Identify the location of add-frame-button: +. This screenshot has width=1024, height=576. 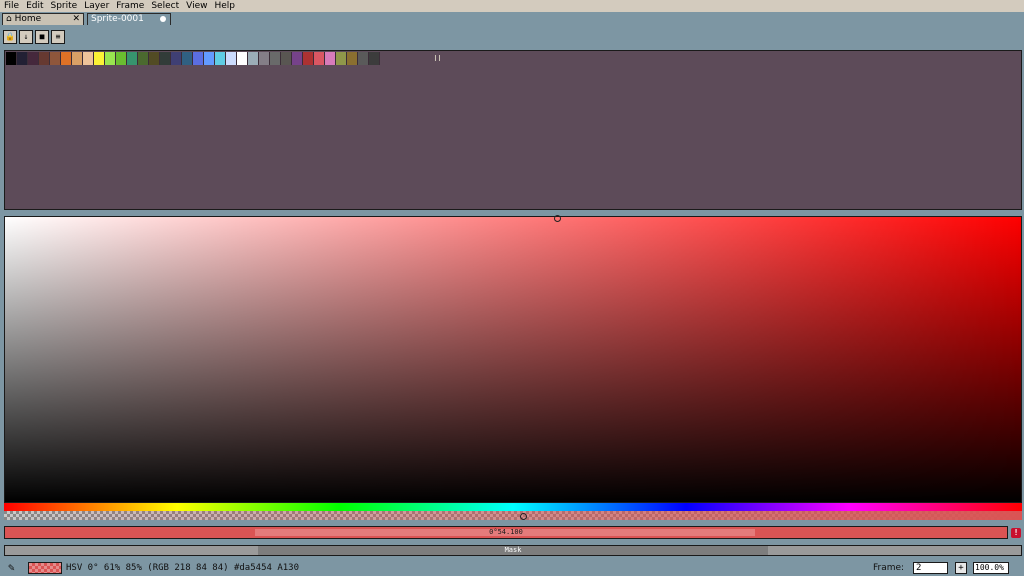
(961, 568).